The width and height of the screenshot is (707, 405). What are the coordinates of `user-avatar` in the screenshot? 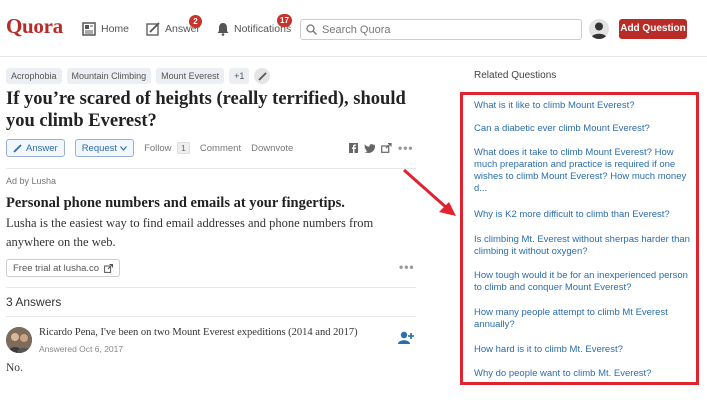 It's located at (599, 29).